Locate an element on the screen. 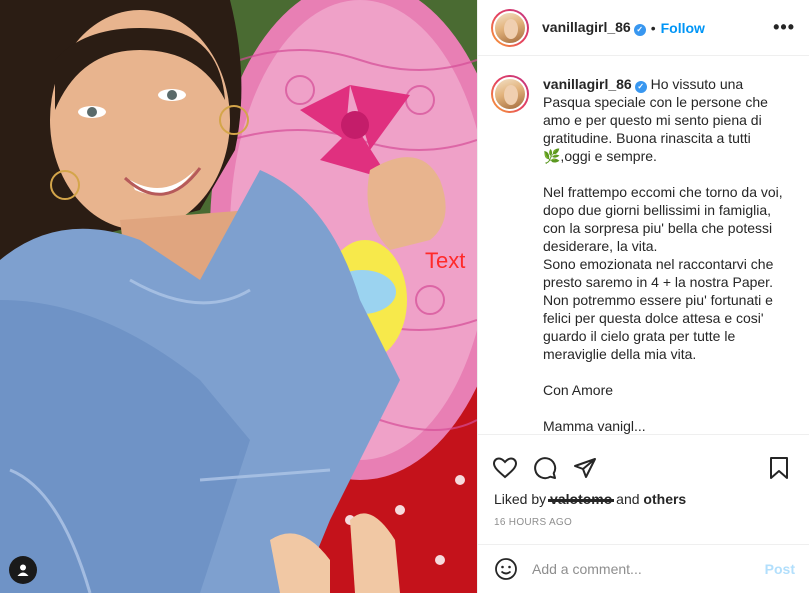  liked-by-and: and is located at coordinates (628, 499).